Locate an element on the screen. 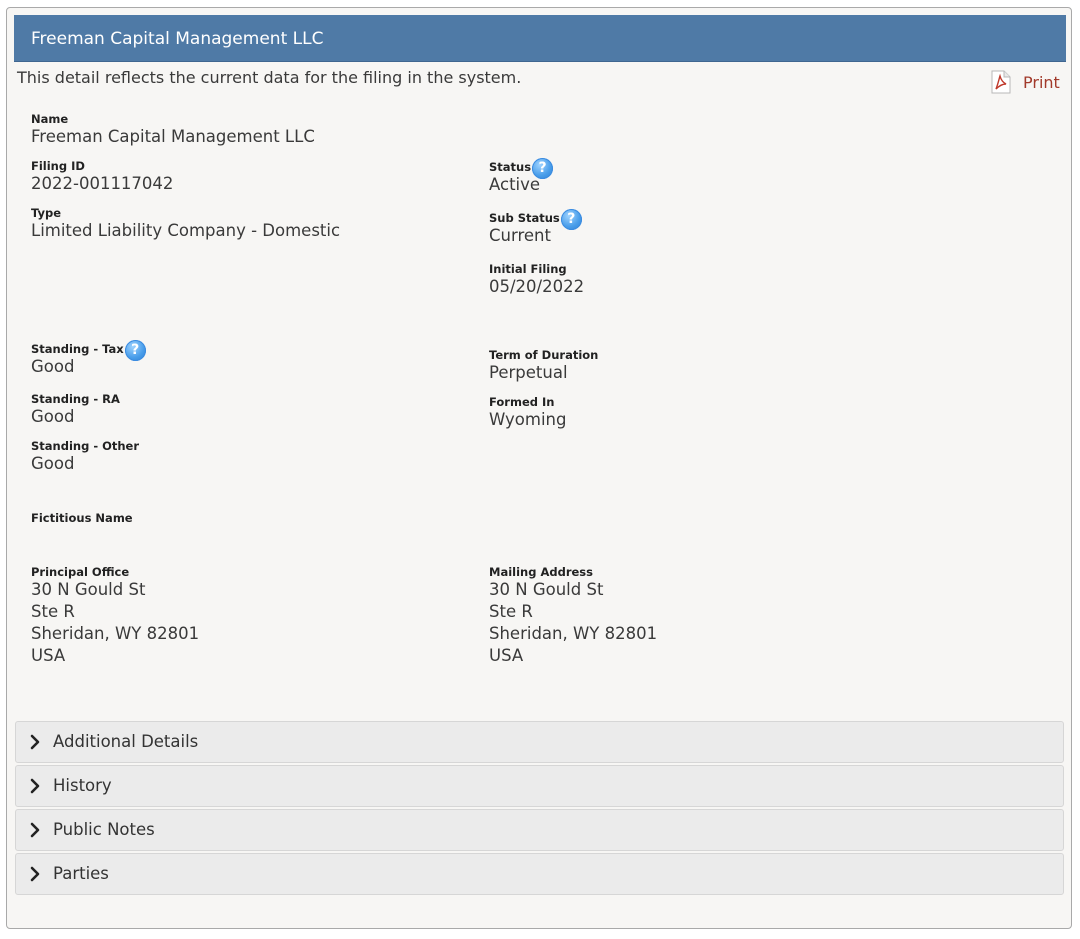 The height and width of the screenshot is (939, 1080). initial-filing-value: 05/20/2022 is located at coordinates (537, 286).